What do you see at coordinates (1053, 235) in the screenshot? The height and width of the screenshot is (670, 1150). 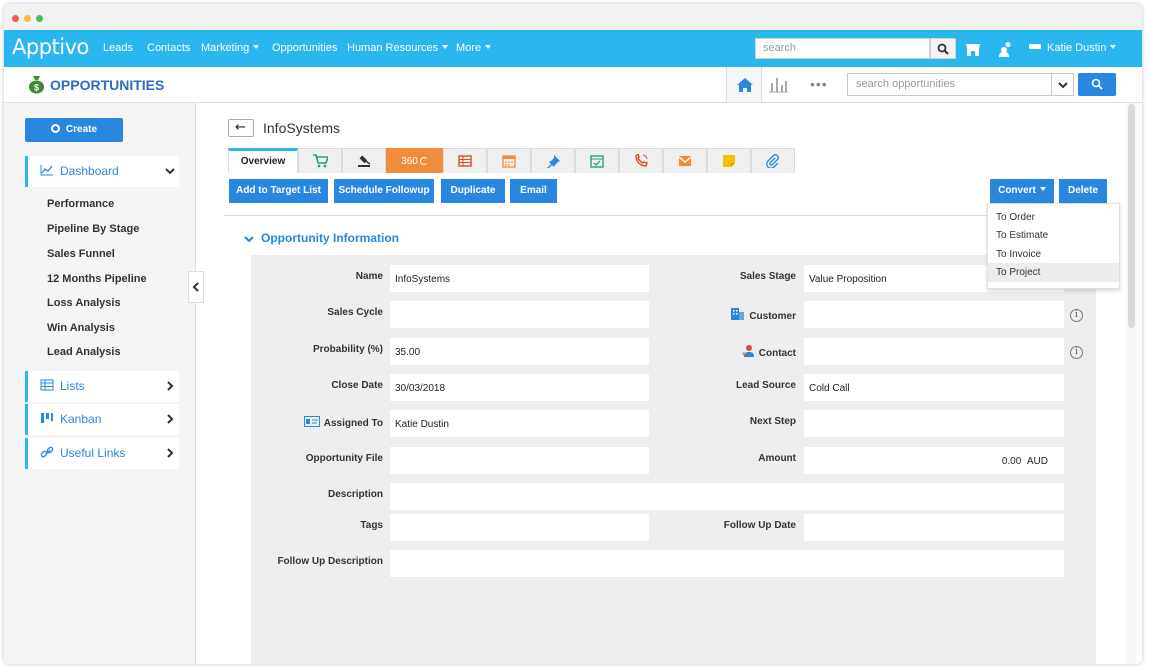 I see `menu-item-to-estimate: To Estimate` at bounding box center [1053, 235].